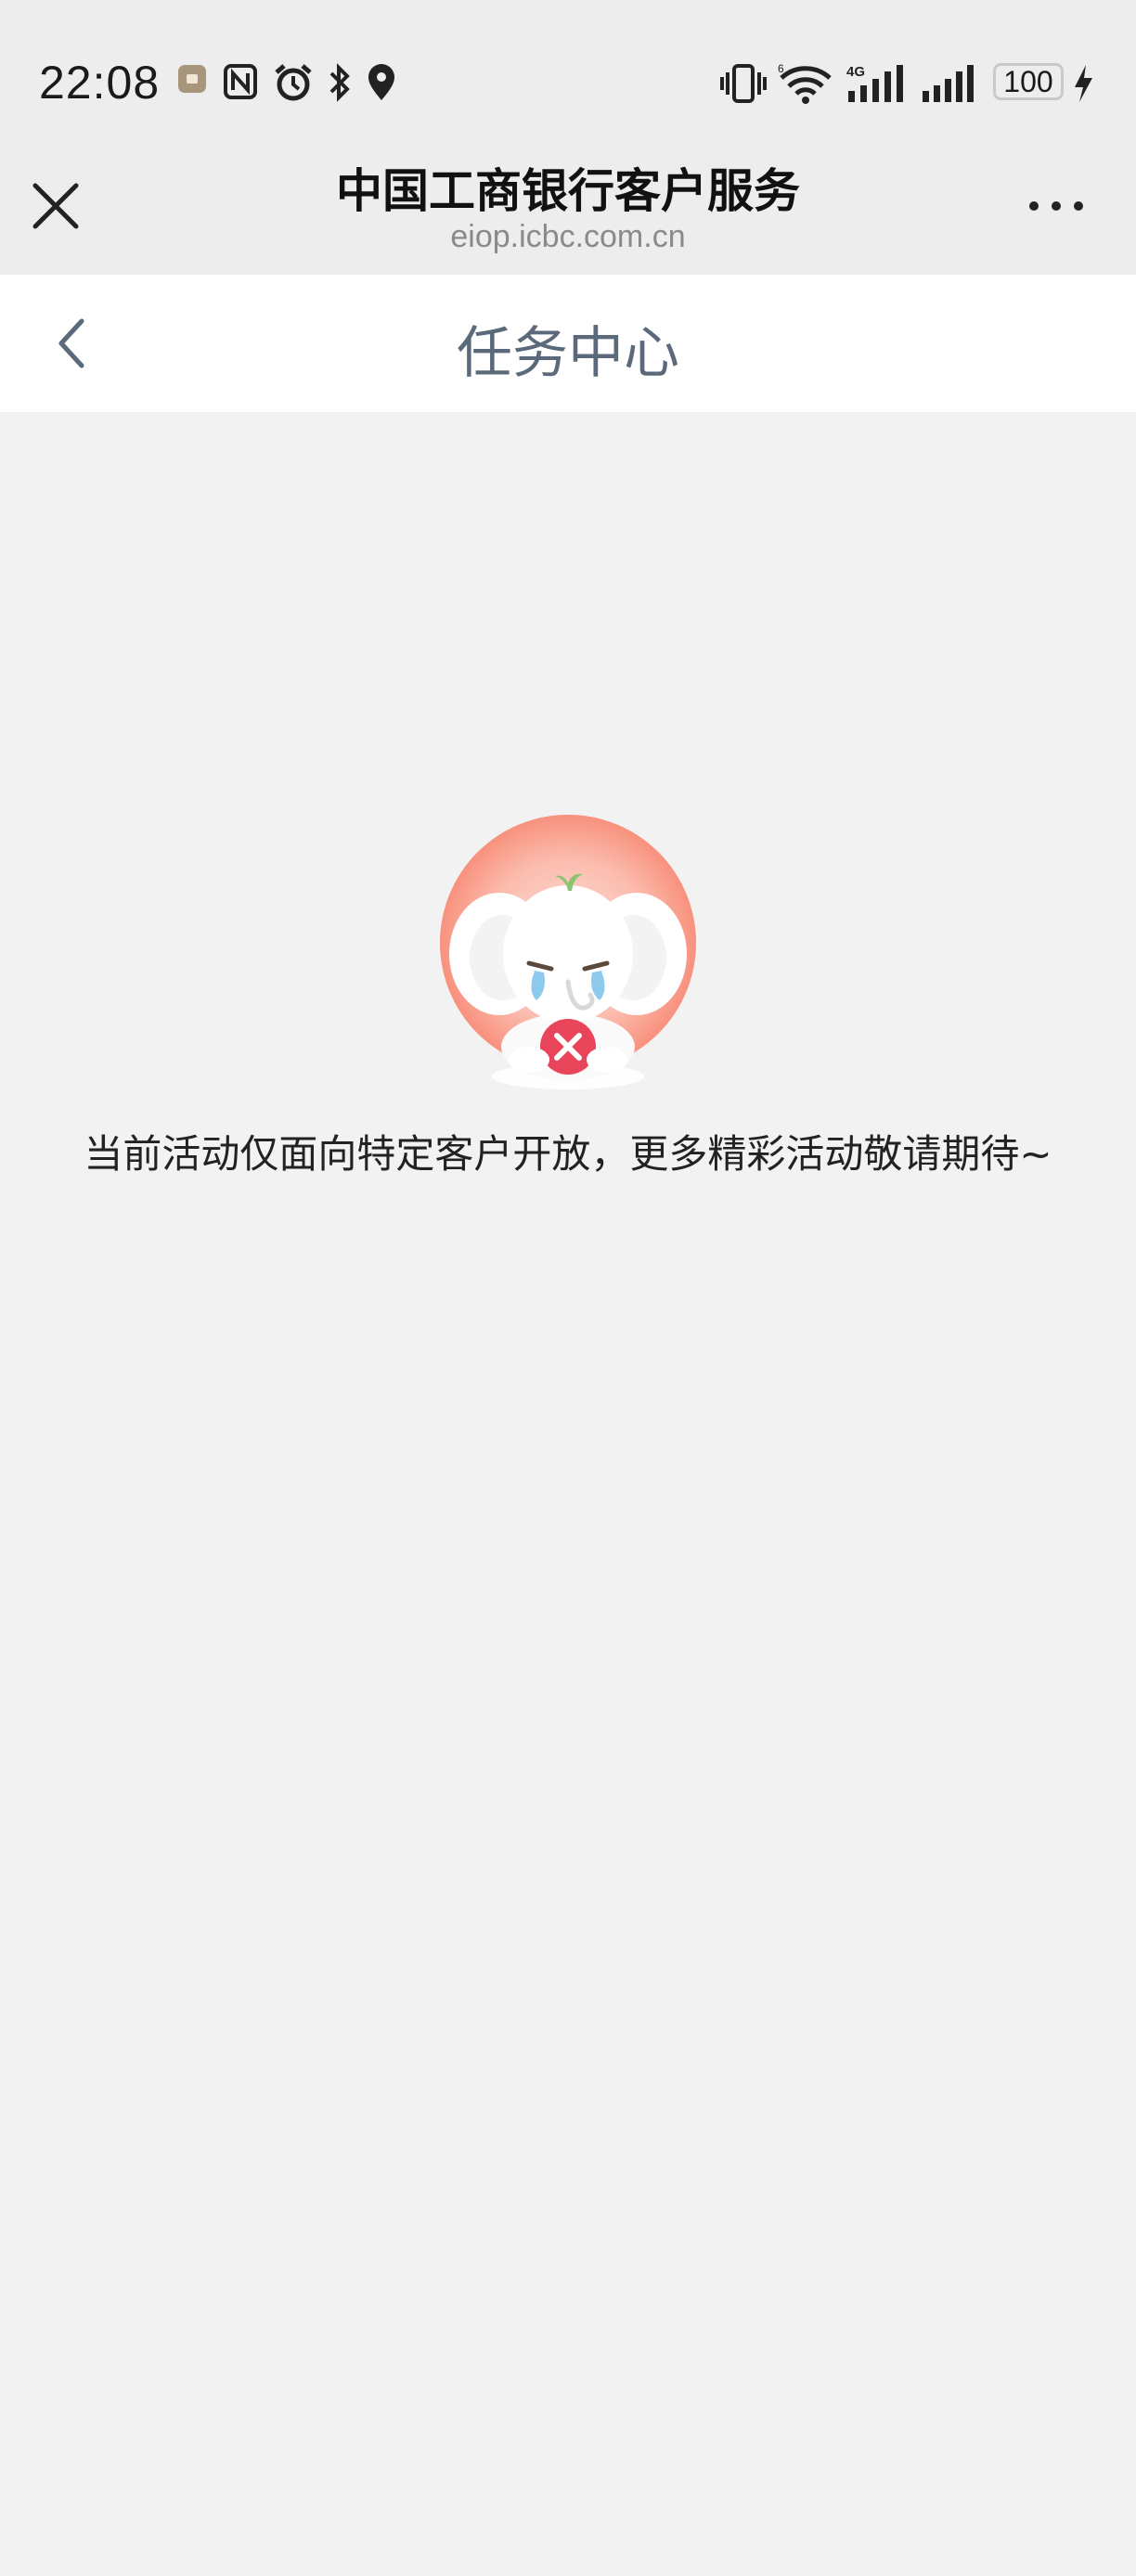 The width and height of the screenshot is (1136, 2576). Describe the element at coordinates (1083, 84) in the screenshot. I see `charging-icon` at that location.